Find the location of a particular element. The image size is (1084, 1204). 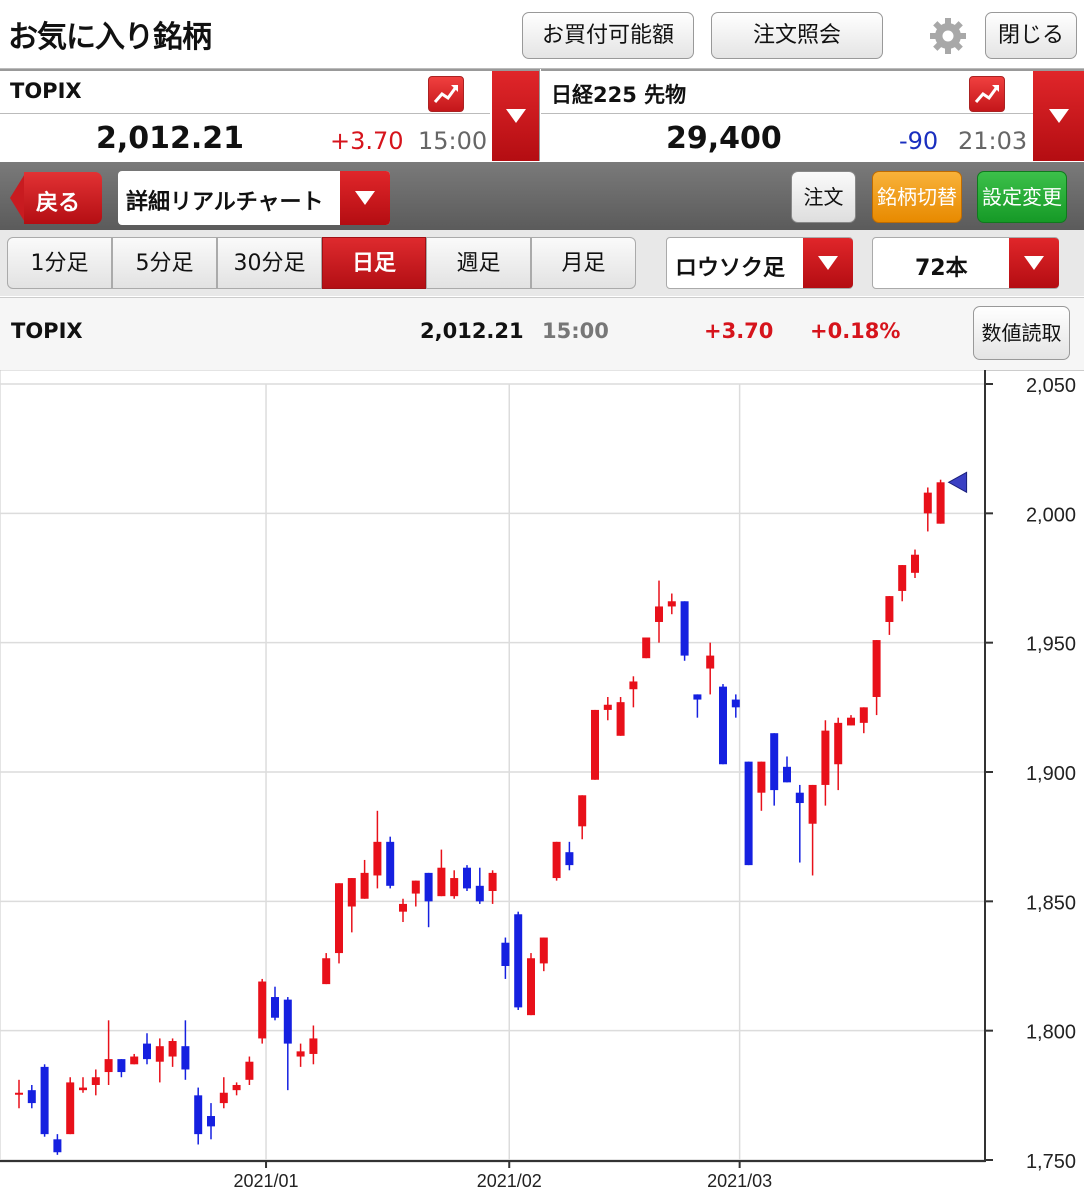

tab-weekly: 週足 is located at coordinates (478, 263).